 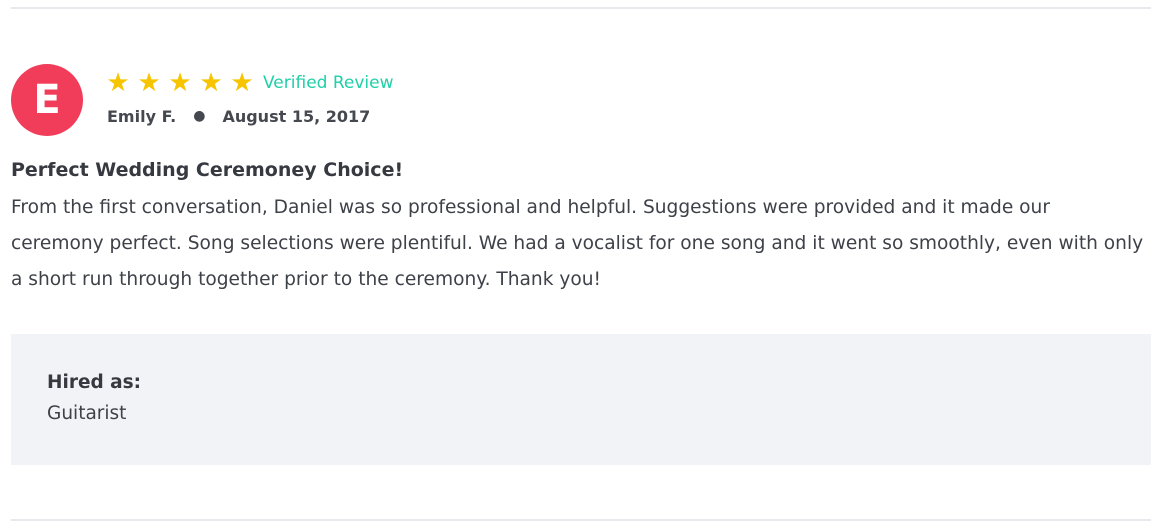 I want to click on hired-as-value: Guitarist, so click(x=87, y=413).